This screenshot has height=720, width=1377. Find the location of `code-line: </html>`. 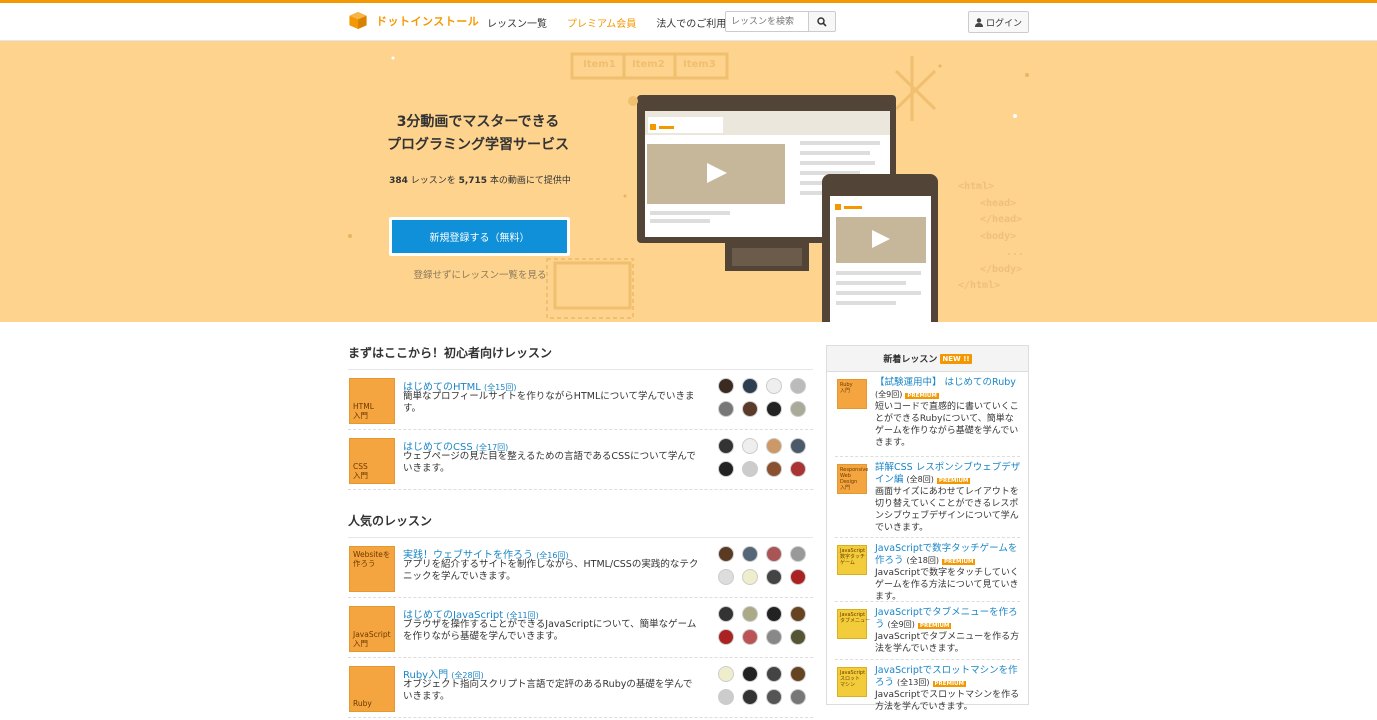

code-line: </html> is located at coordinates (979, 285).